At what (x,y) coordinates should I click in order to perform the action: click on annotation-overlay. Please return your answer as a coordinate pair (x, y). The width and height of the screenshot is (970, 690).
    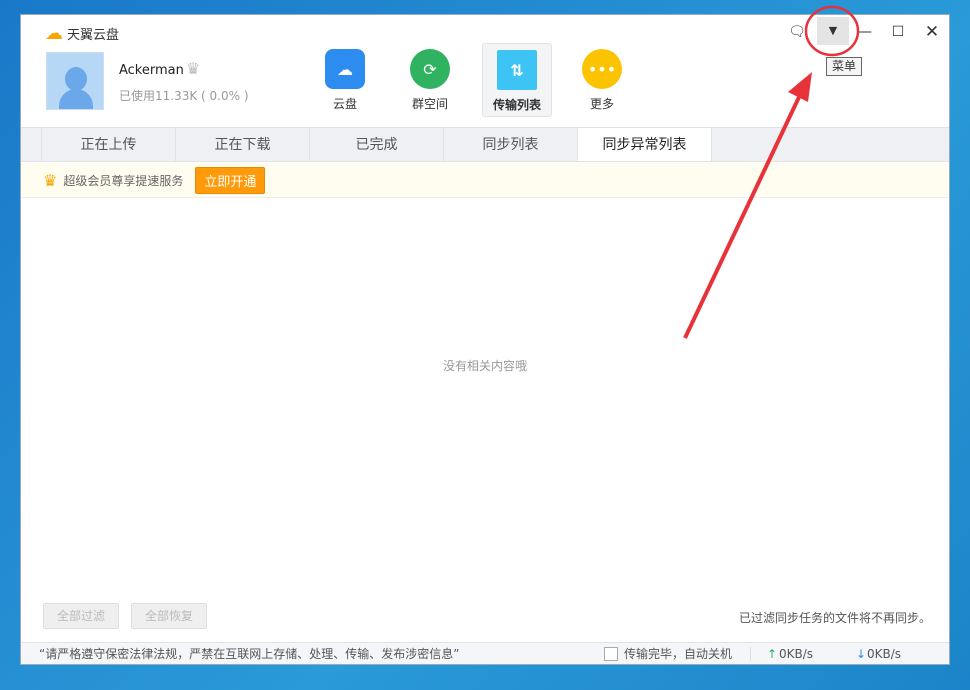
    Looking at the image, I should click on (771, 172).